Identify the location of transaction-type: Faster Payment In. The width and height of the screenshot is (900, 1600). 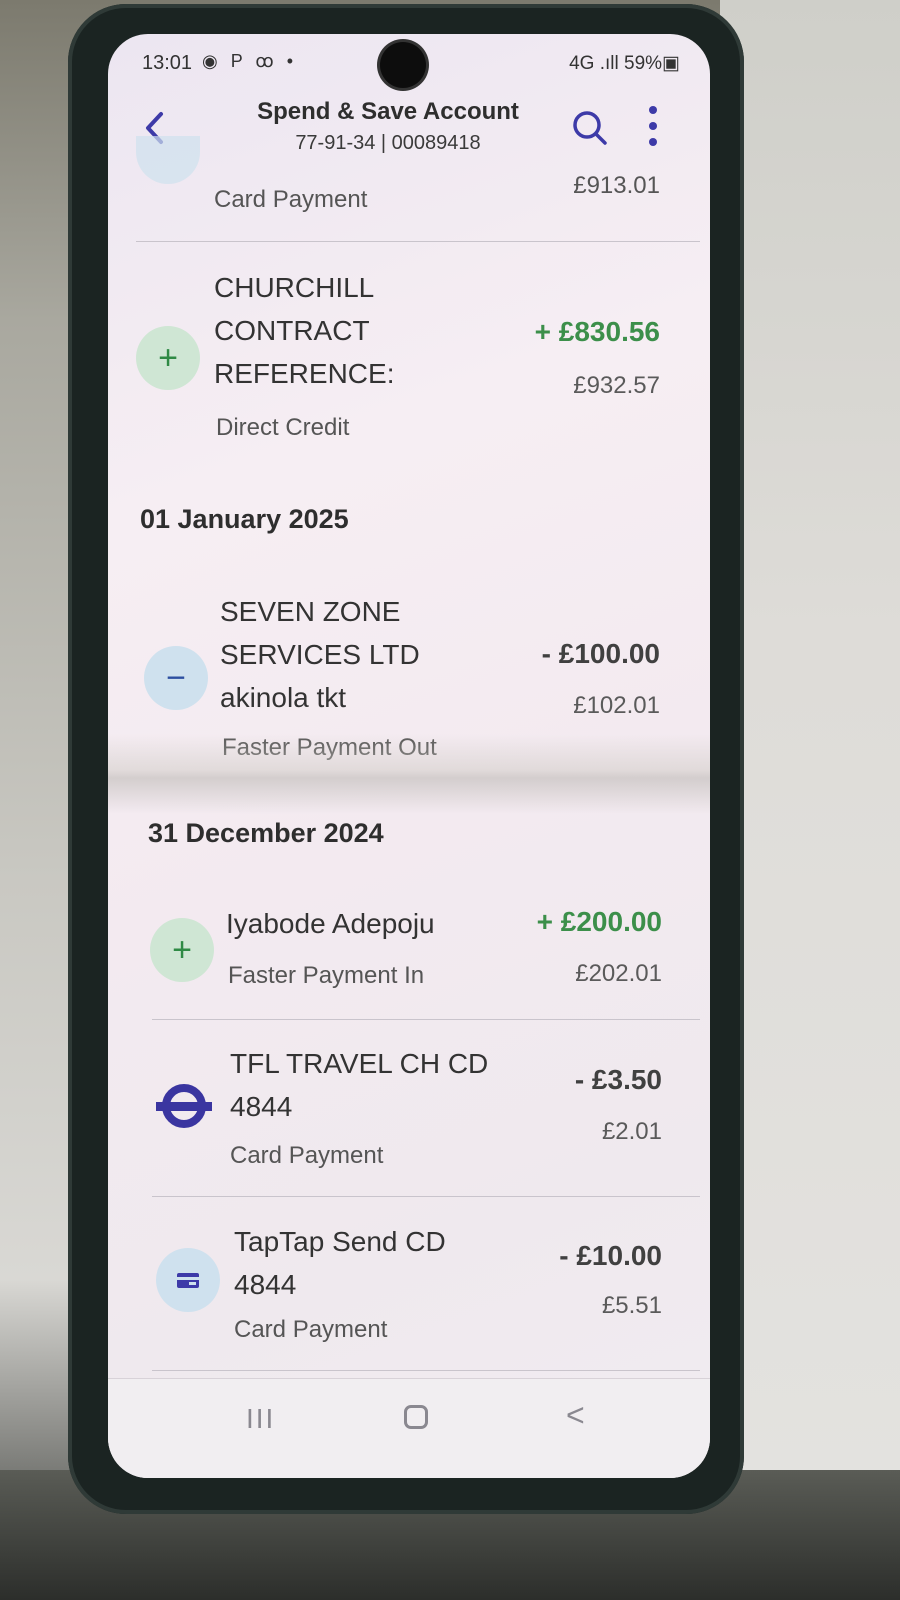
(326, 975).